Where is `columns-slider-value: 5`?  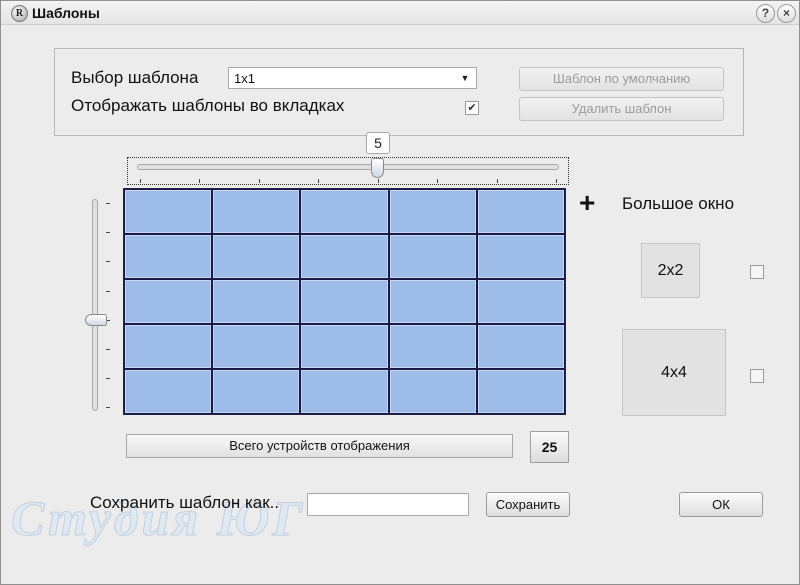
columns-slider-value: 5 is located at coordinates (378, 143).